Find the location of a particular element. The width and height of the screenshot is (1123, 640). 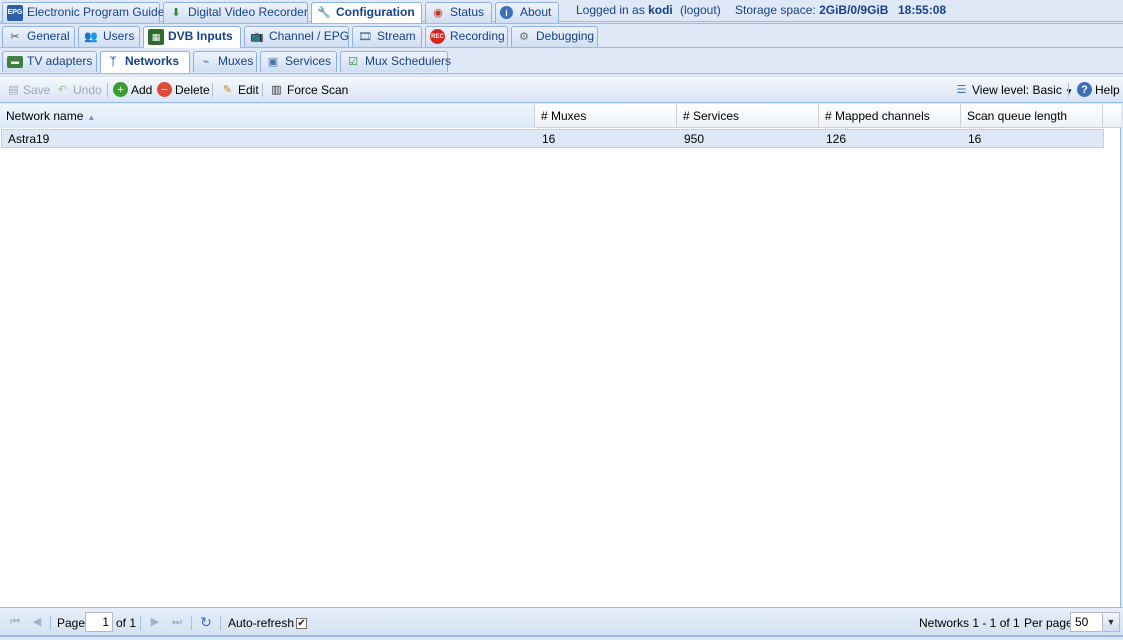

storage-space: Storage space: 2GiB/0/9GiB is located at coordinates (812, 10).